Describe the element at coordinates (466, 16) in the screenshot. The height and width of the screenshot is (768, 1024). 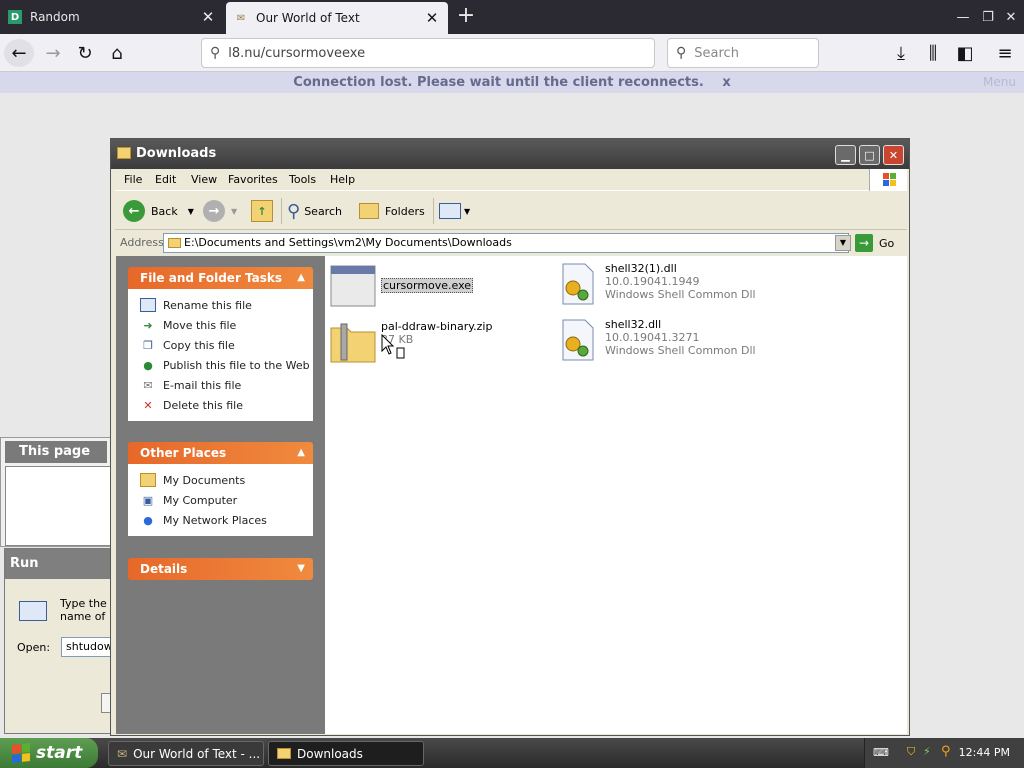
I see `new-tab-plus-icon: +` at that location.